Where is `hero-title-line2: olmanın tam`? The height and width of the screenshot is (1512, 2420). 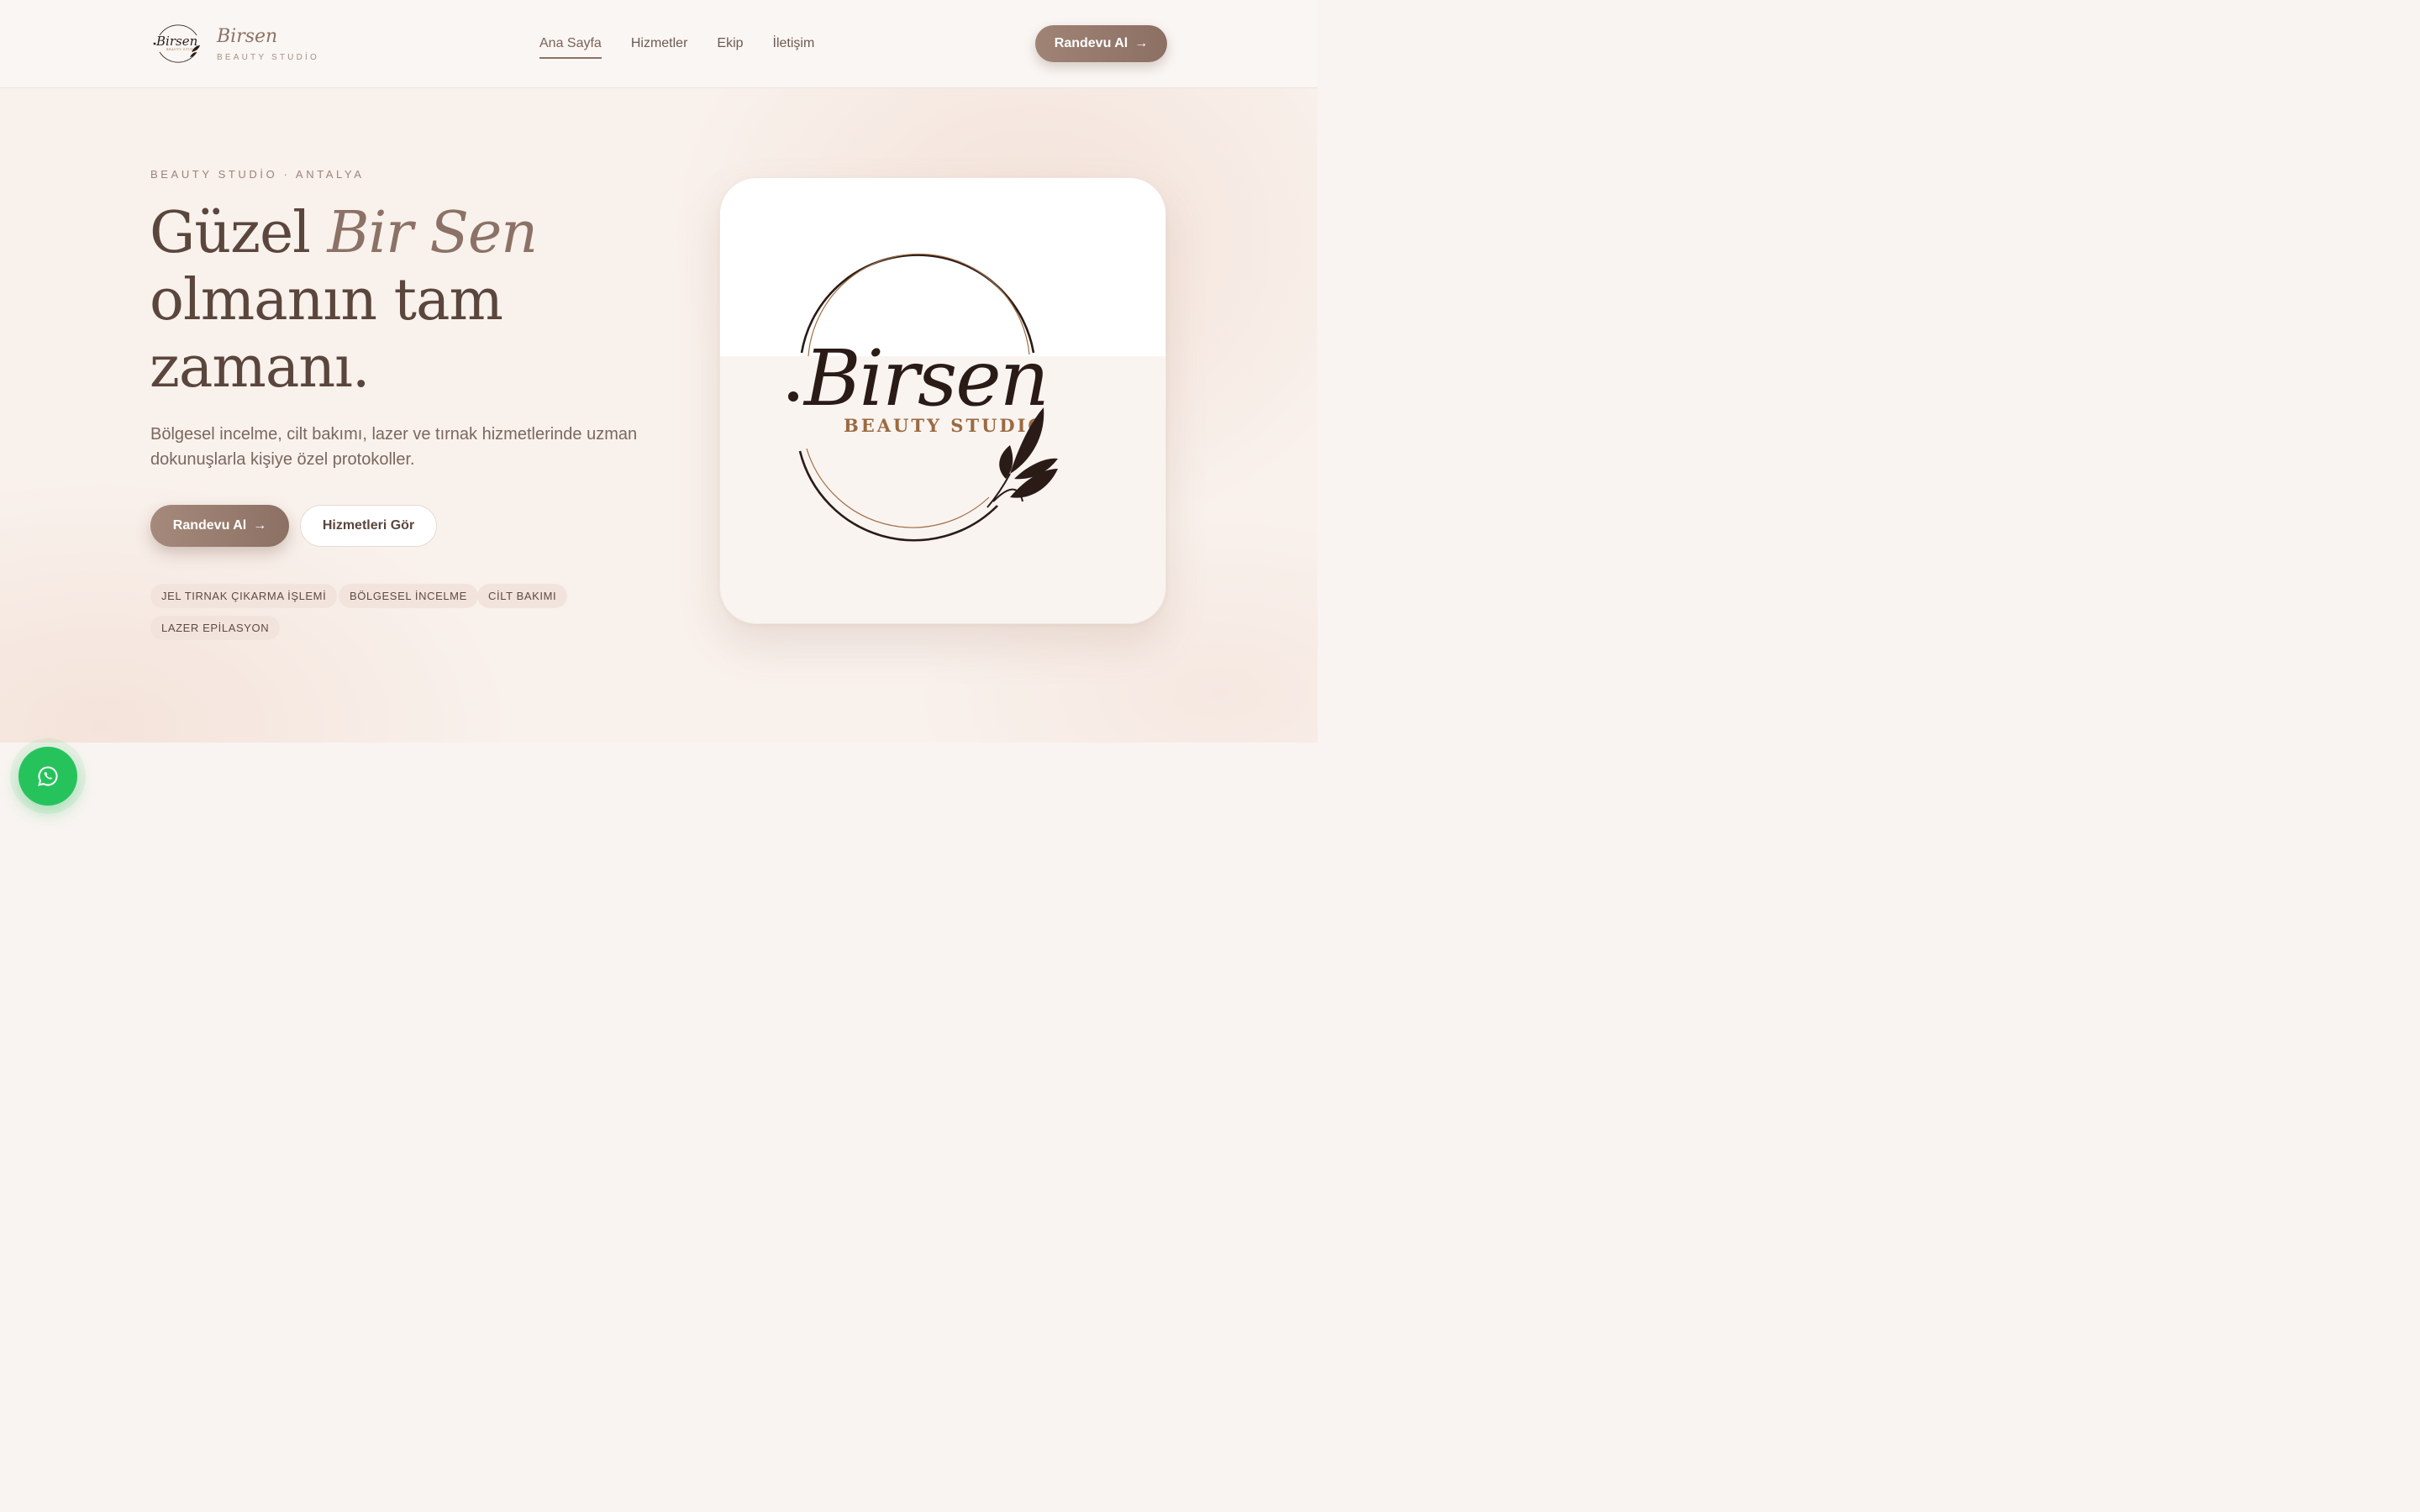
hero-title-line2: olmanın tam is located at coordinates (326, 300).